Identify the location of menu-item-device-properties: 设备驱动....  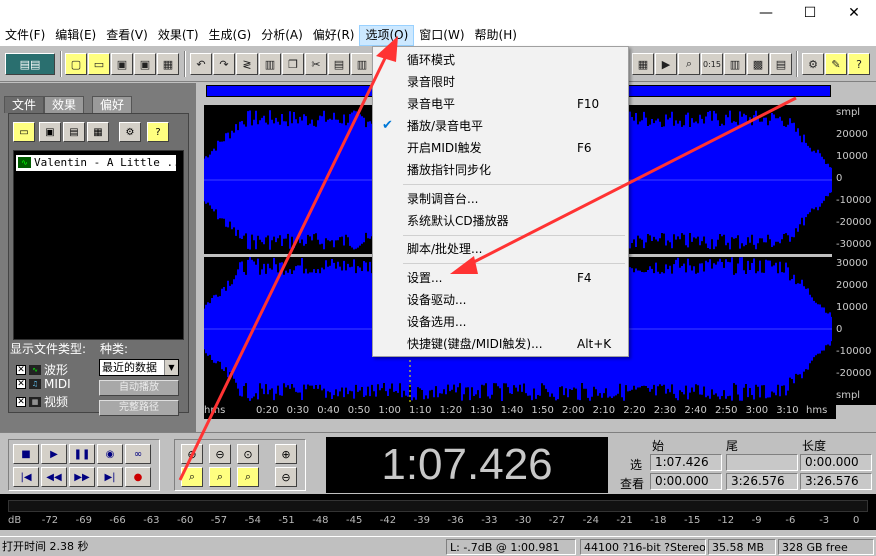
(500, 300).